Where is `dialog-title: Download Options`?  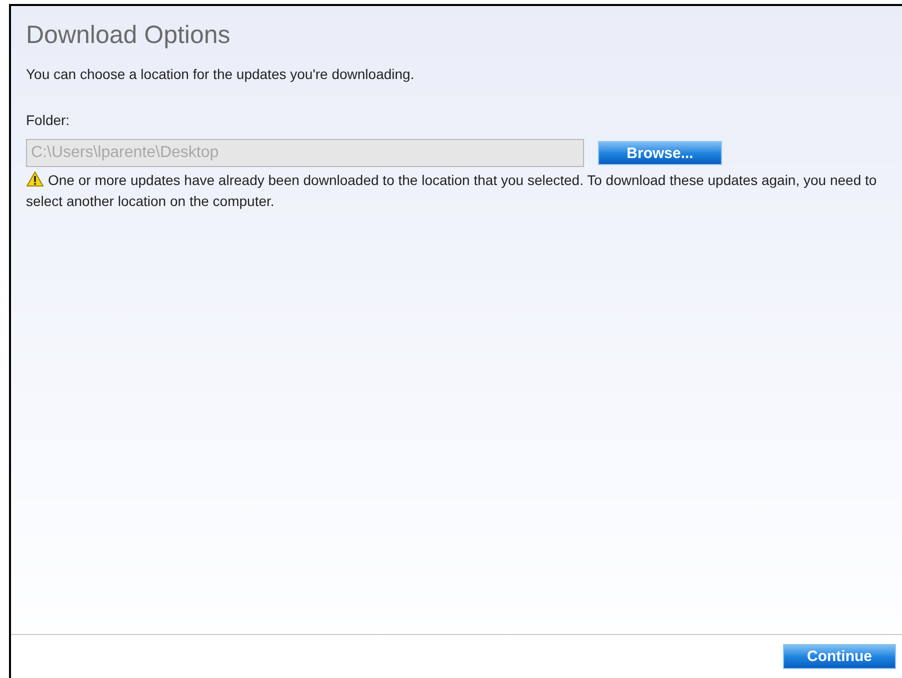 dialog-title: Download Options is located at coordinates (129, 35).